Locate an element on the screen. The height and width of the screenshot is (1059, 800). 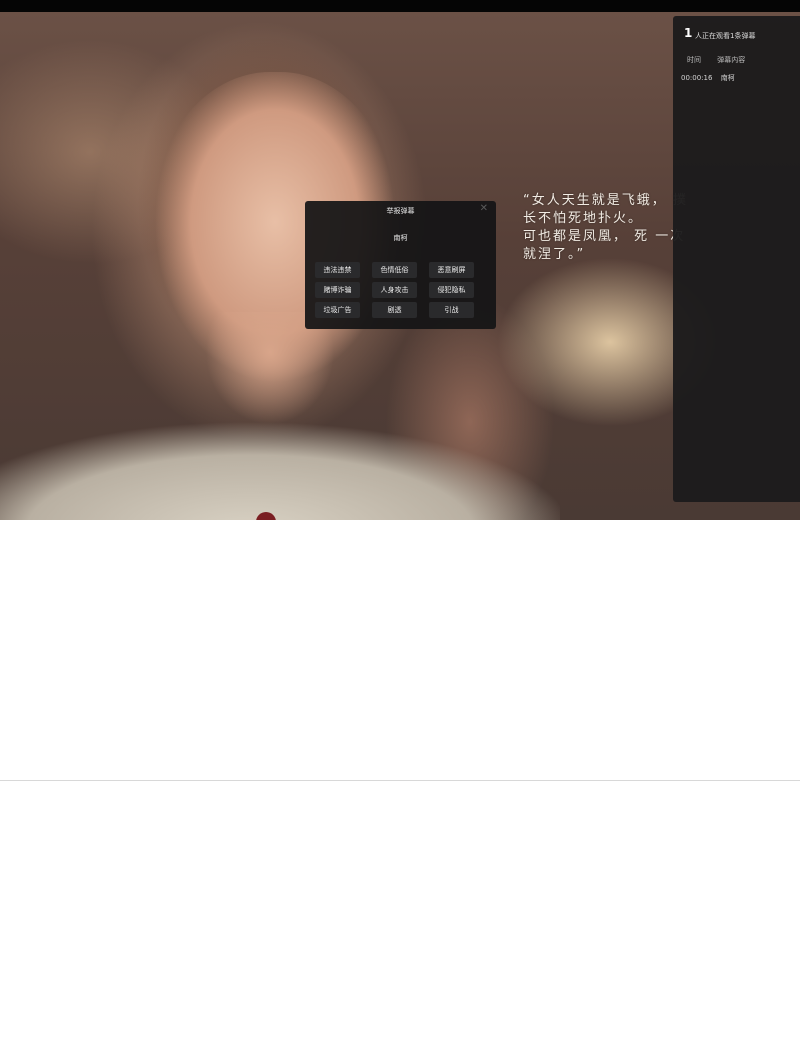
danmaku-content: 南柯 is located at coordinates (727, 78).